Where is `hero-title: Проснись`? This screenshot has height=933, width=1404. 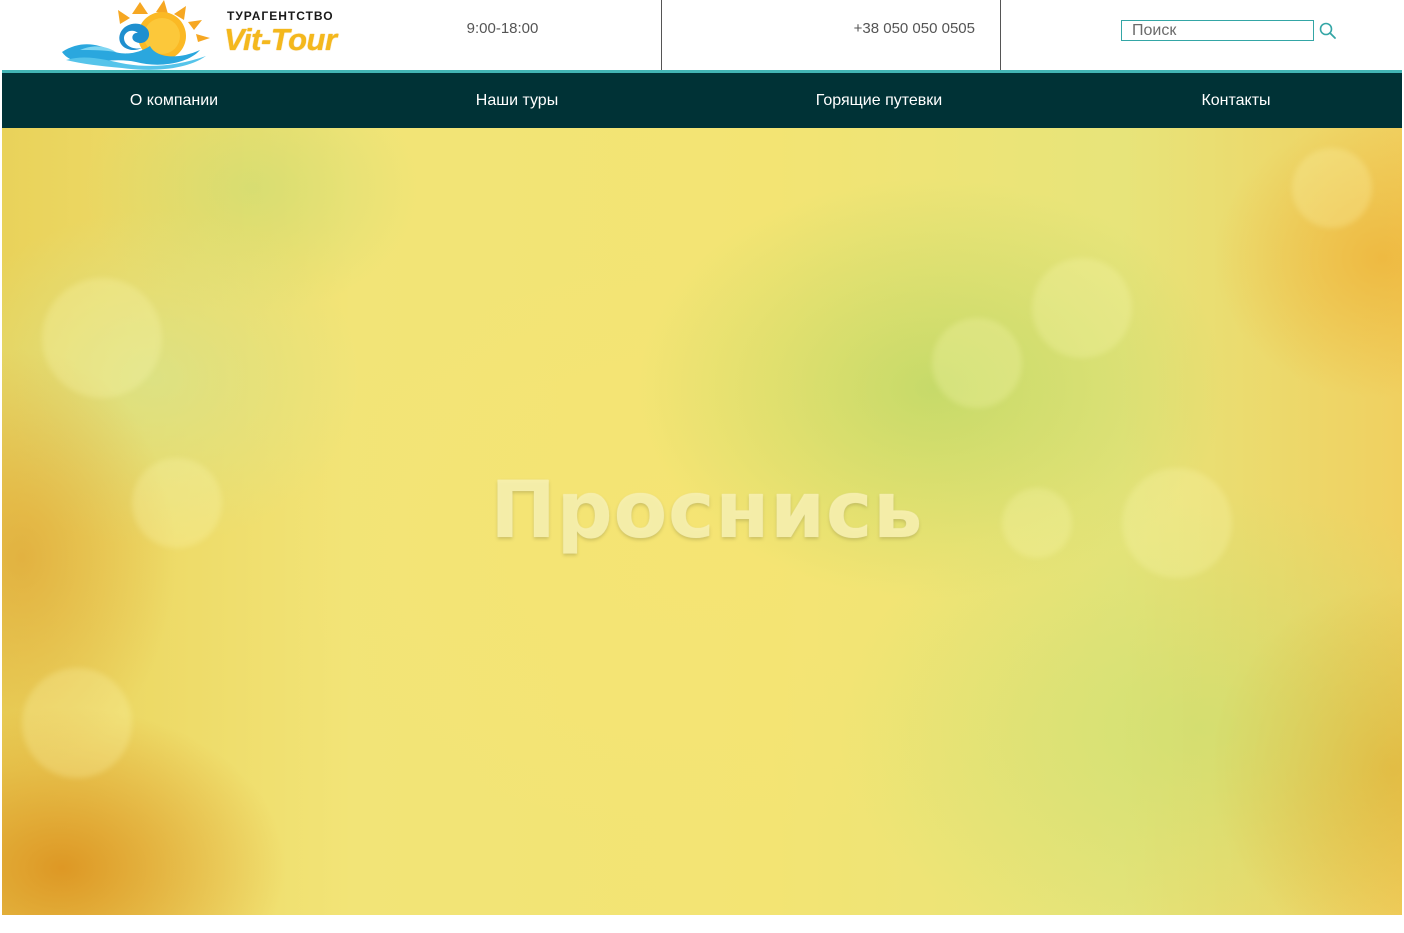 hero-title: Проснись is located at coordinates (707, 511).